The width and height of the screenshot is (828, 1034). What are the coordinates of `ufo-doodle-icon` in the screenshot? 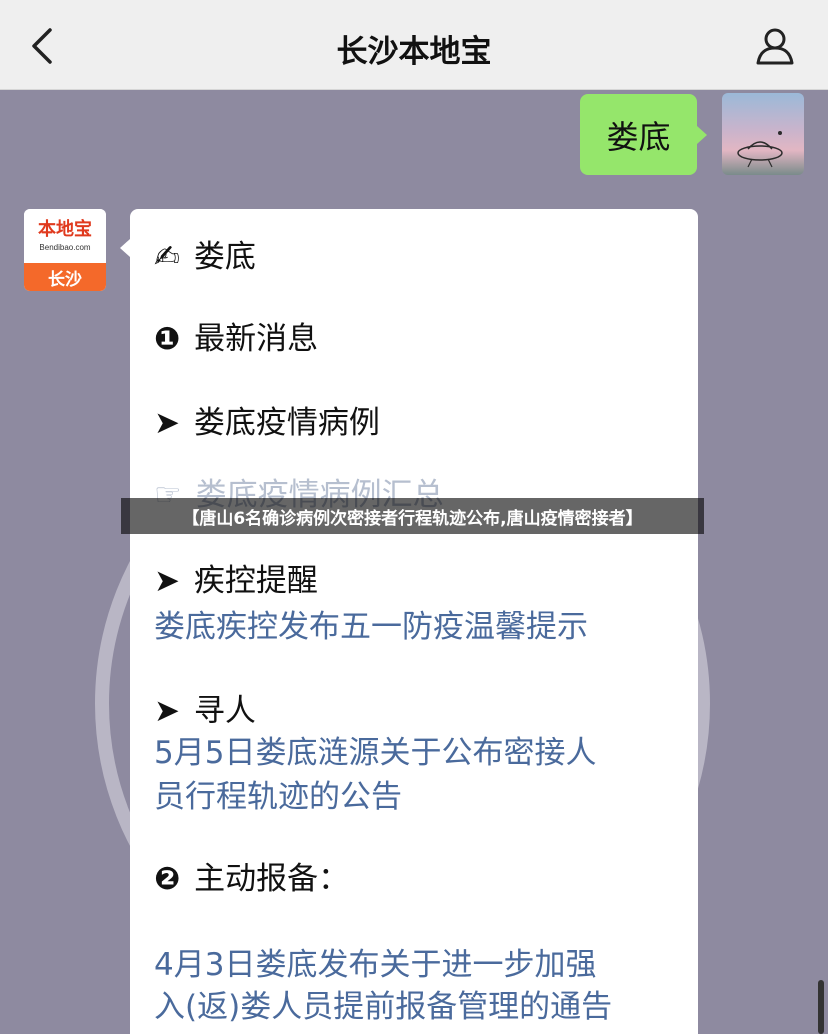 It's located at (760, 149).